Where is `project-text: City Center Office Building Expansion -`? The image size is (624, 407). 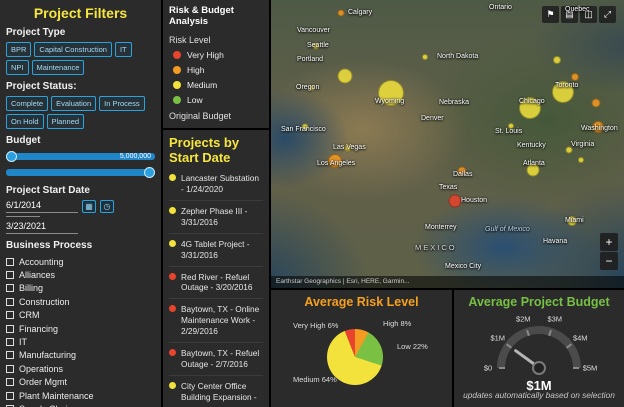
project-text: City Center Office Building Expansion - is located at coordinates (219, 391).